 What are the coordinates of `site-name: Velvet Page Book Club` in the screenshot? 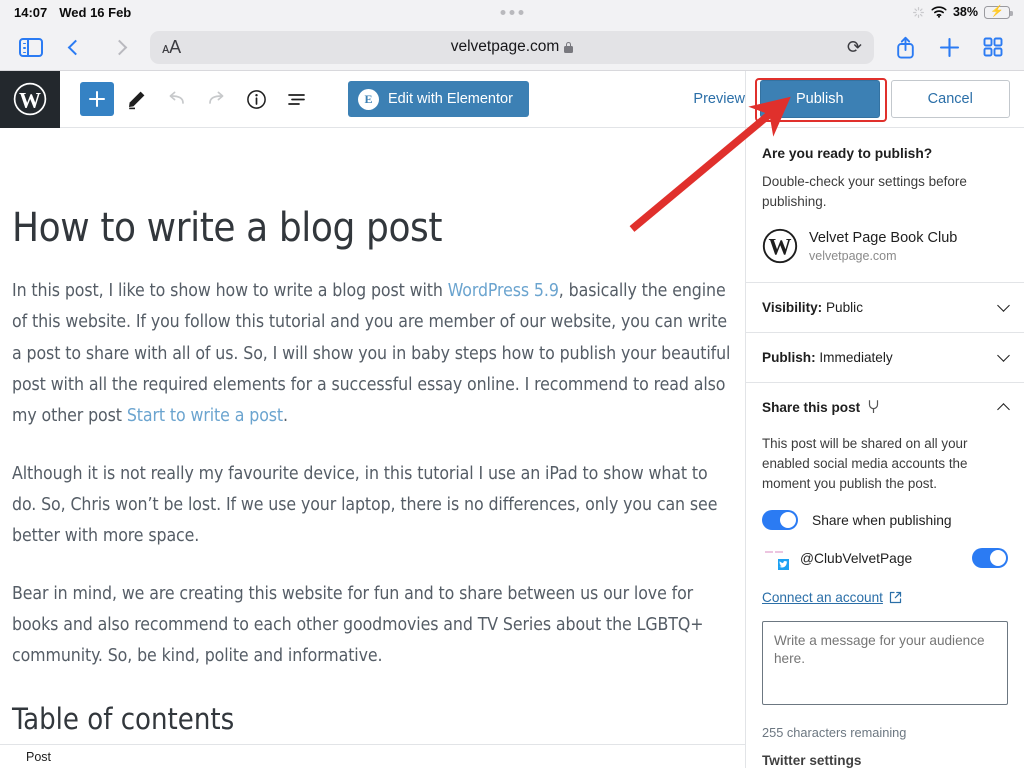 It's located at (883, 238).